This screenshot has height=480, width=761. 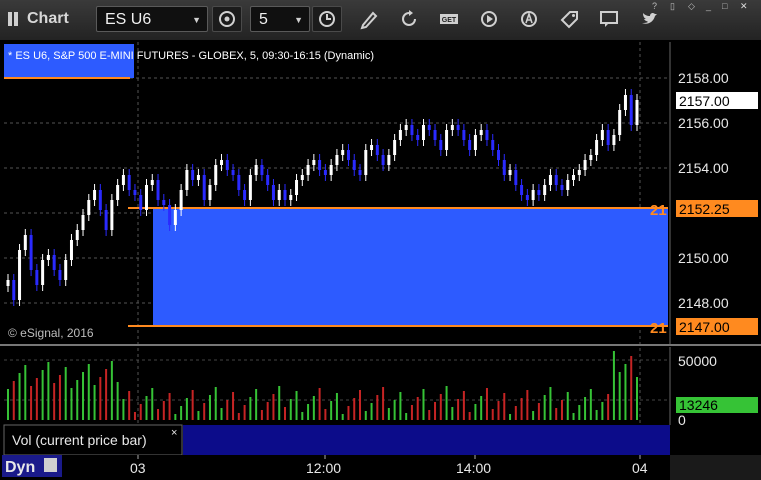 I want to click on help-icon: ?, so click(x=658, y=6).